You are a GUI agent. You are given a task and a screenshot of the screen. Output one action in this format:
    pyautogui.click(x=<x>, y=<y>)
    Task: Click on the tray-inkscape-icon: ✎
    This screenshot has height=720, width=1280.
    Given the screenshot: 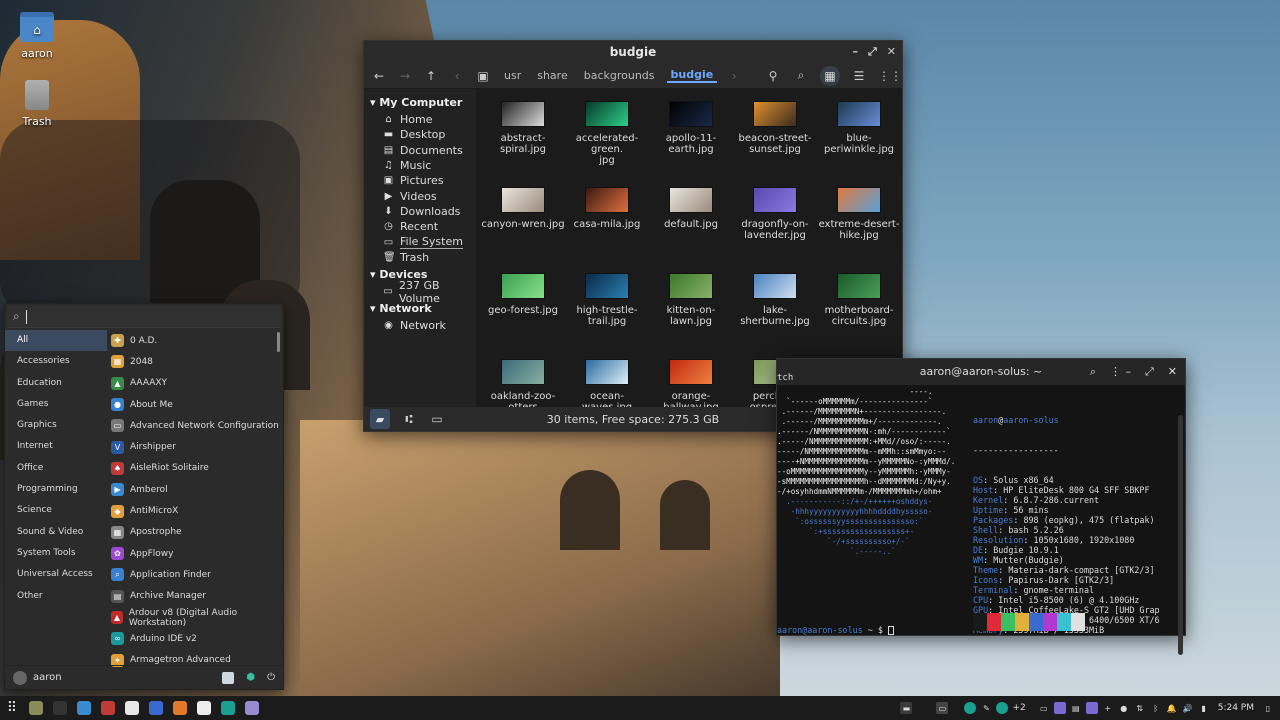 What is the action you would take?
    pyautogui.click(x=986, y=708)
    